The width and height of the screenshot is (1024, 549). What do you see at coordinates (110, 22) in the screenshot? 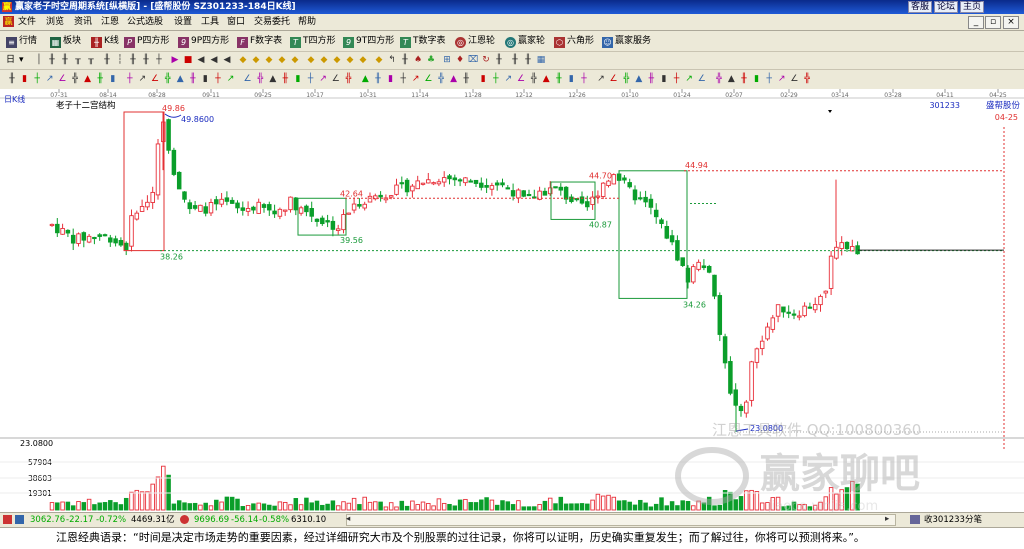
I see `menu-gann: 江恩` at bounding box center [110, 22].